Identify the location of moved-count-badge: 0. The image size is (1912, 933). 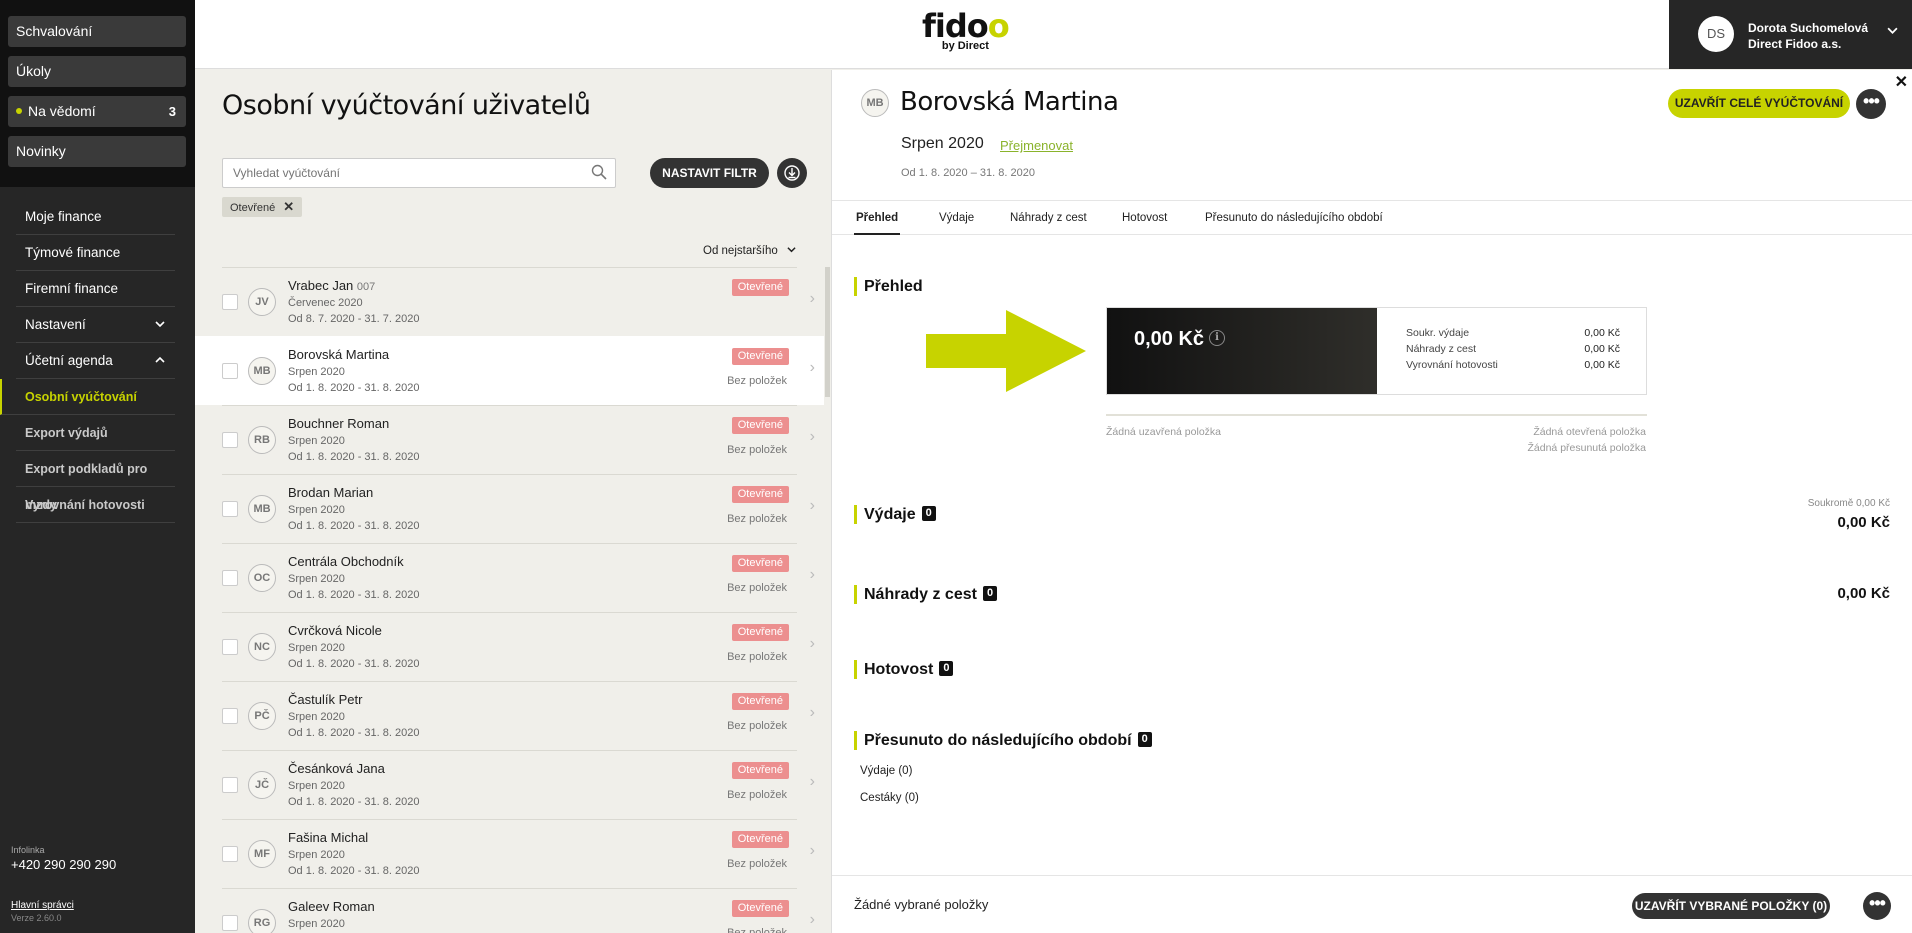
(1144, 740).